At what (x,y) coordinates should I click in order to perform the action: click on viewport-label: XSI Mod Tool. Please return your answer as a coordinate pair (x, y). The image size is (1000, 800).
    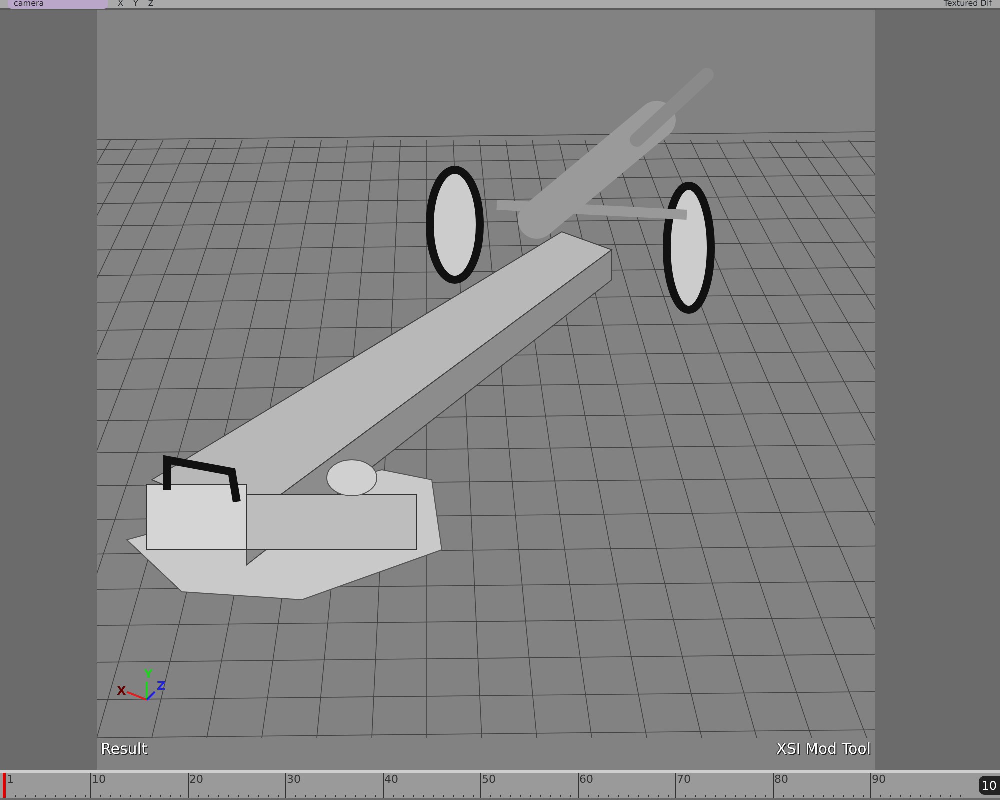
    Looking at the image, I should click on (823, 749).